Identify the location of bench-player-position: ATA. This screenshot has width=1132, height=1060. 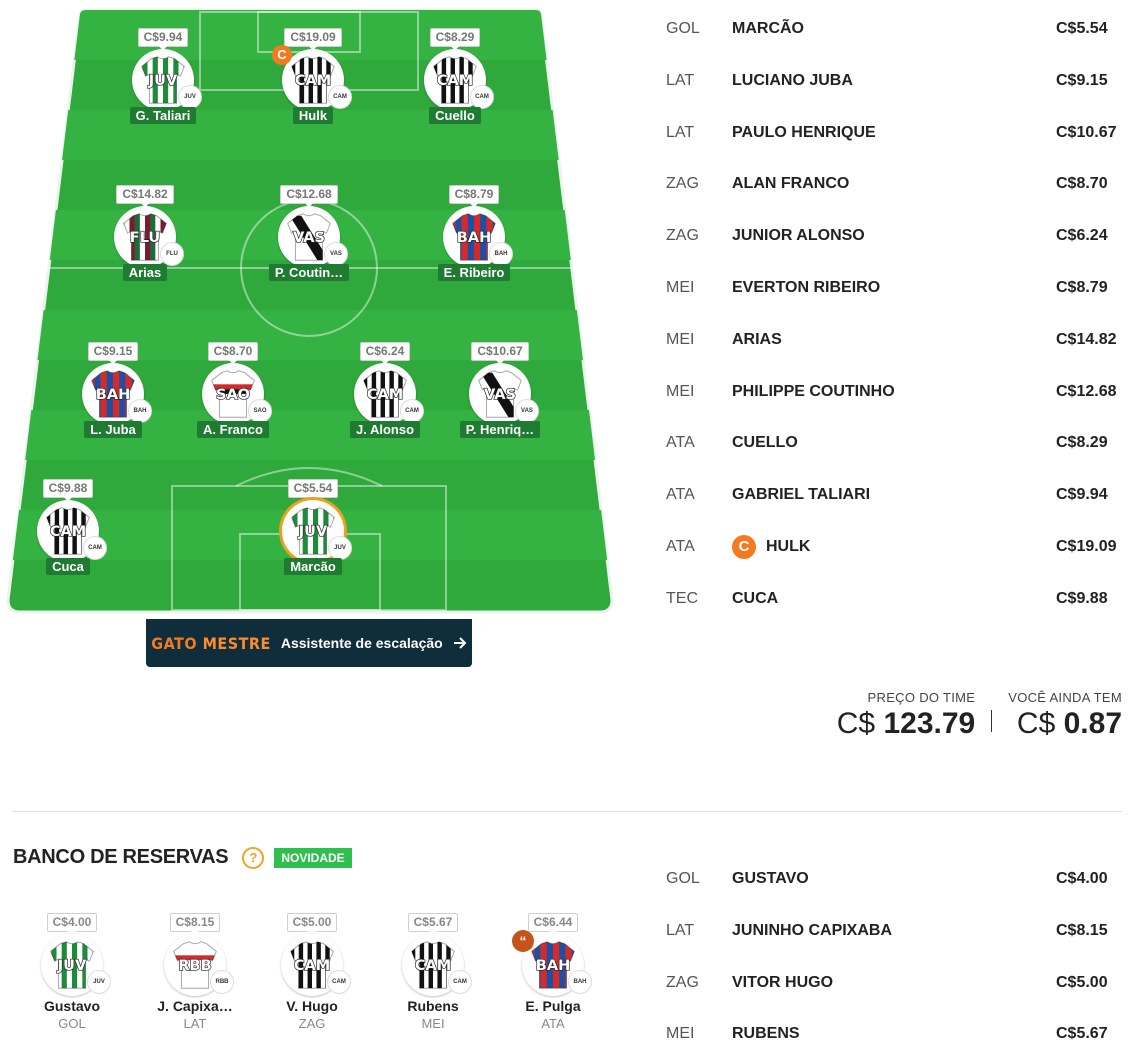
(553, 1023).